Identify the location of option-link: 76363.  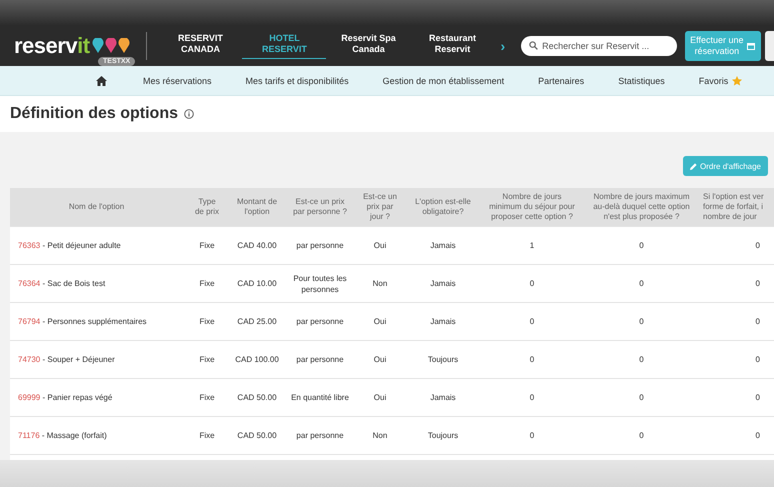
(29, 245).